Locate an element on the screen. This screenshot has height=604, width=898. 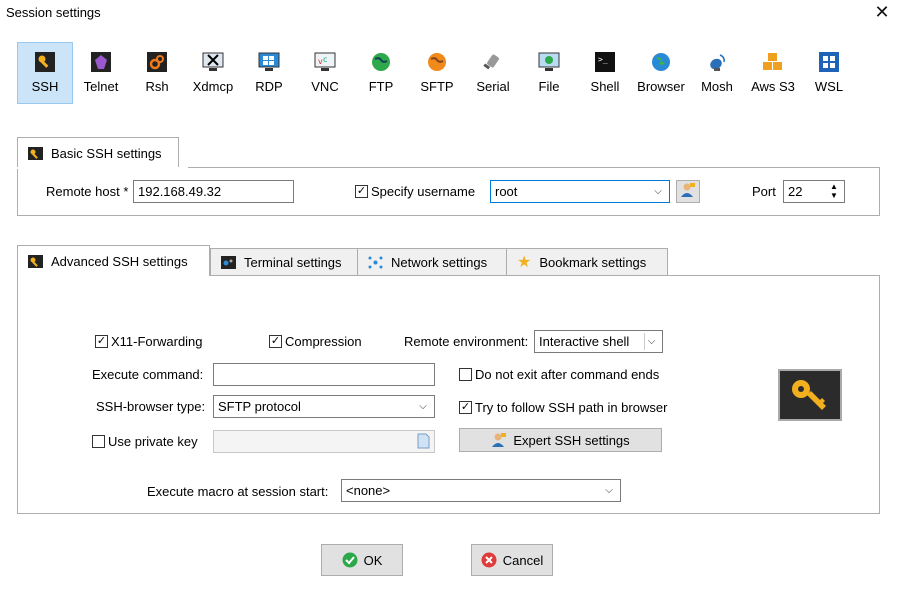
specify-username-label: Specify username is located at coordinates (423, 191).